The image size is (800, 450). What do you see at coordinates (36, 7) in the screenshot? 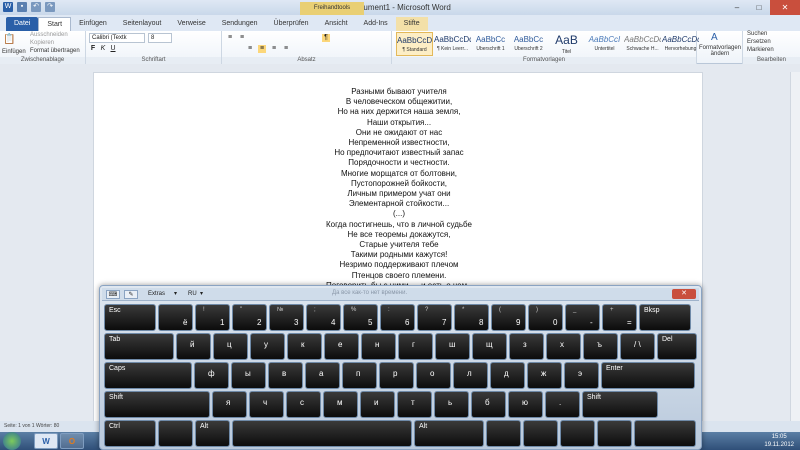
I see `undo-icon: ↶` at bounding box center [36, 7].